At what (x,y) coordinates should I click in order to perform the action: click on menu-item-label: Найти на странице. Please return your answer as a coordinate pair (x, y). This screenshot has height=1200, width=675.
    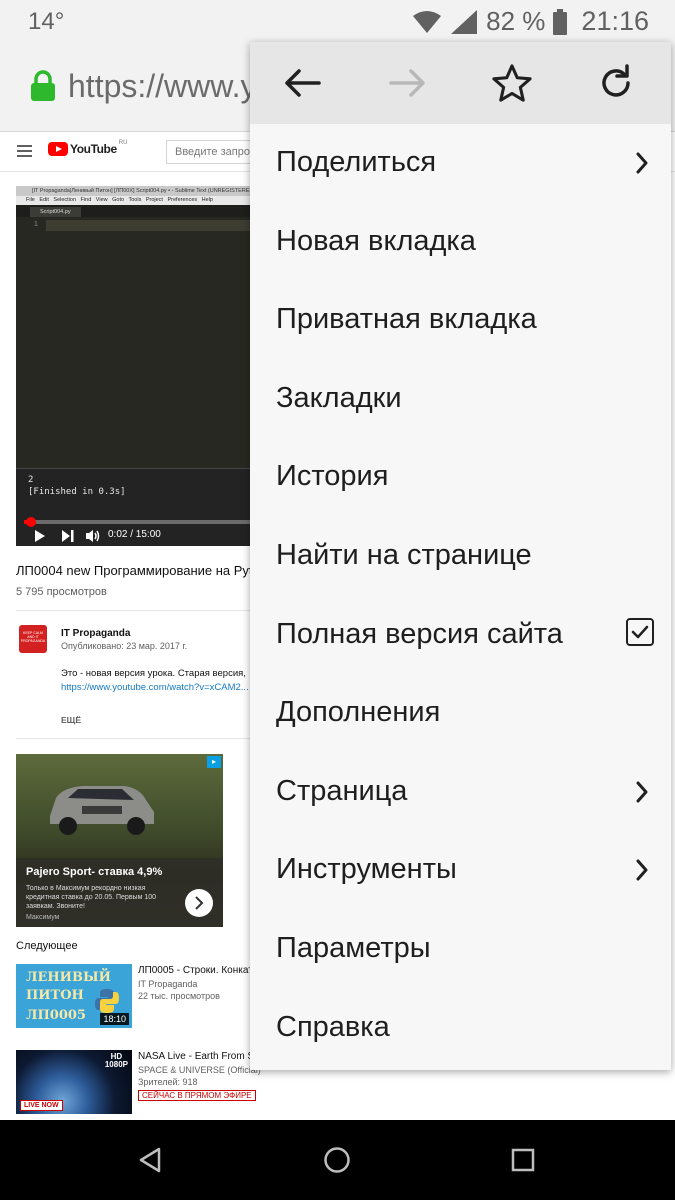
    Looking at the image, I should click on (404, 555).